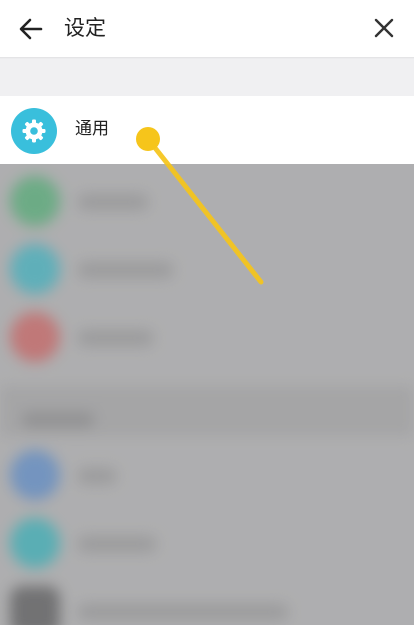  Describe the element at coordinates (92, 129) in the screenshot. I see `settings-item-label: 通用` at that location.